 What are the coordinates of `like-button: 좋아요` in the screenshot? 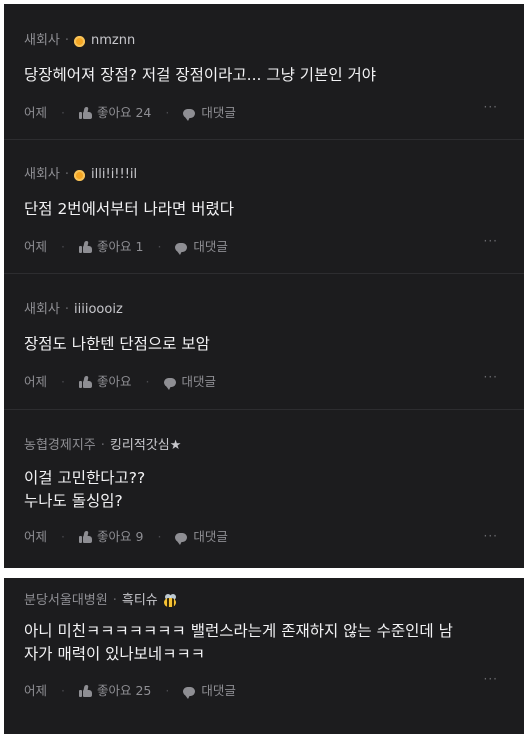 It's located at (105, 382).